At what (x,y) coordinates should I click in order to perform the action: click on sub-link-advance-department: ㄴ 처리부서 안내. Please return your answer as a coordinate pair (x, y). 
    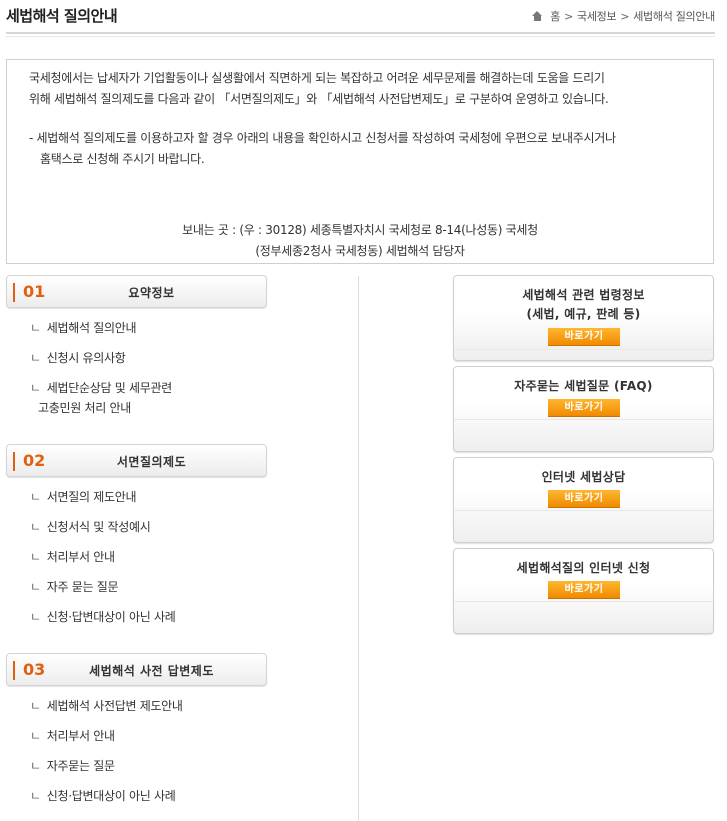
    Looking at the image, I should click on (72, 736).